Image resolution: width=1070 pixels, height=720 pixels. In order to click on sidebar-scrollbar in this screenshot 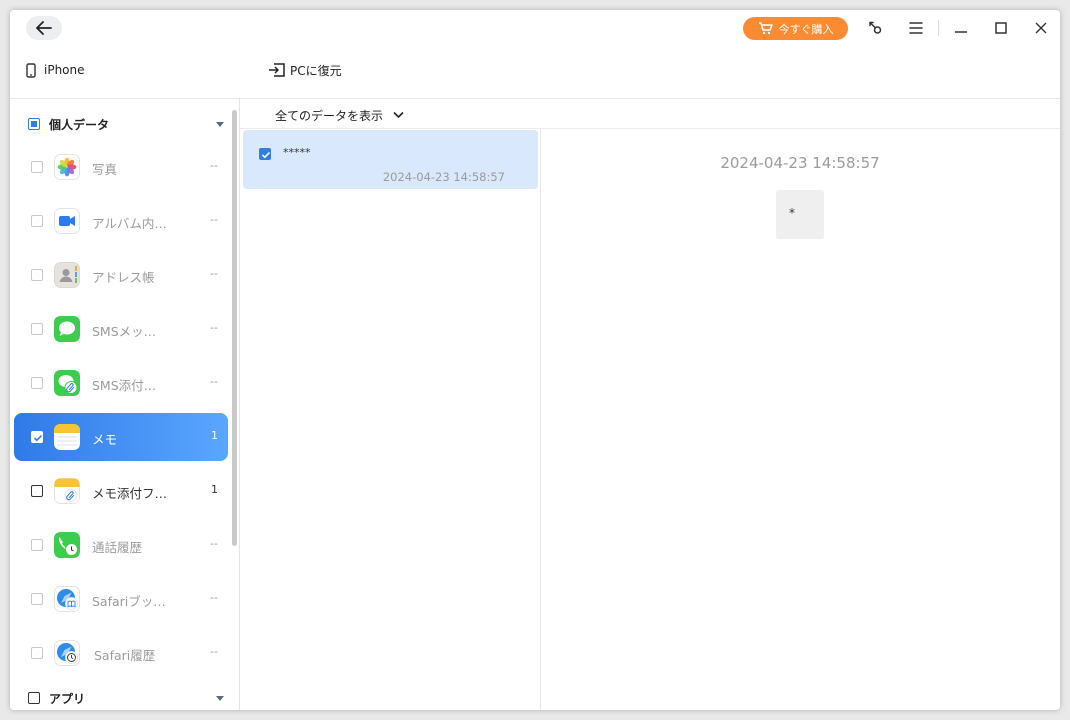, I will do `click(234, 328)`.